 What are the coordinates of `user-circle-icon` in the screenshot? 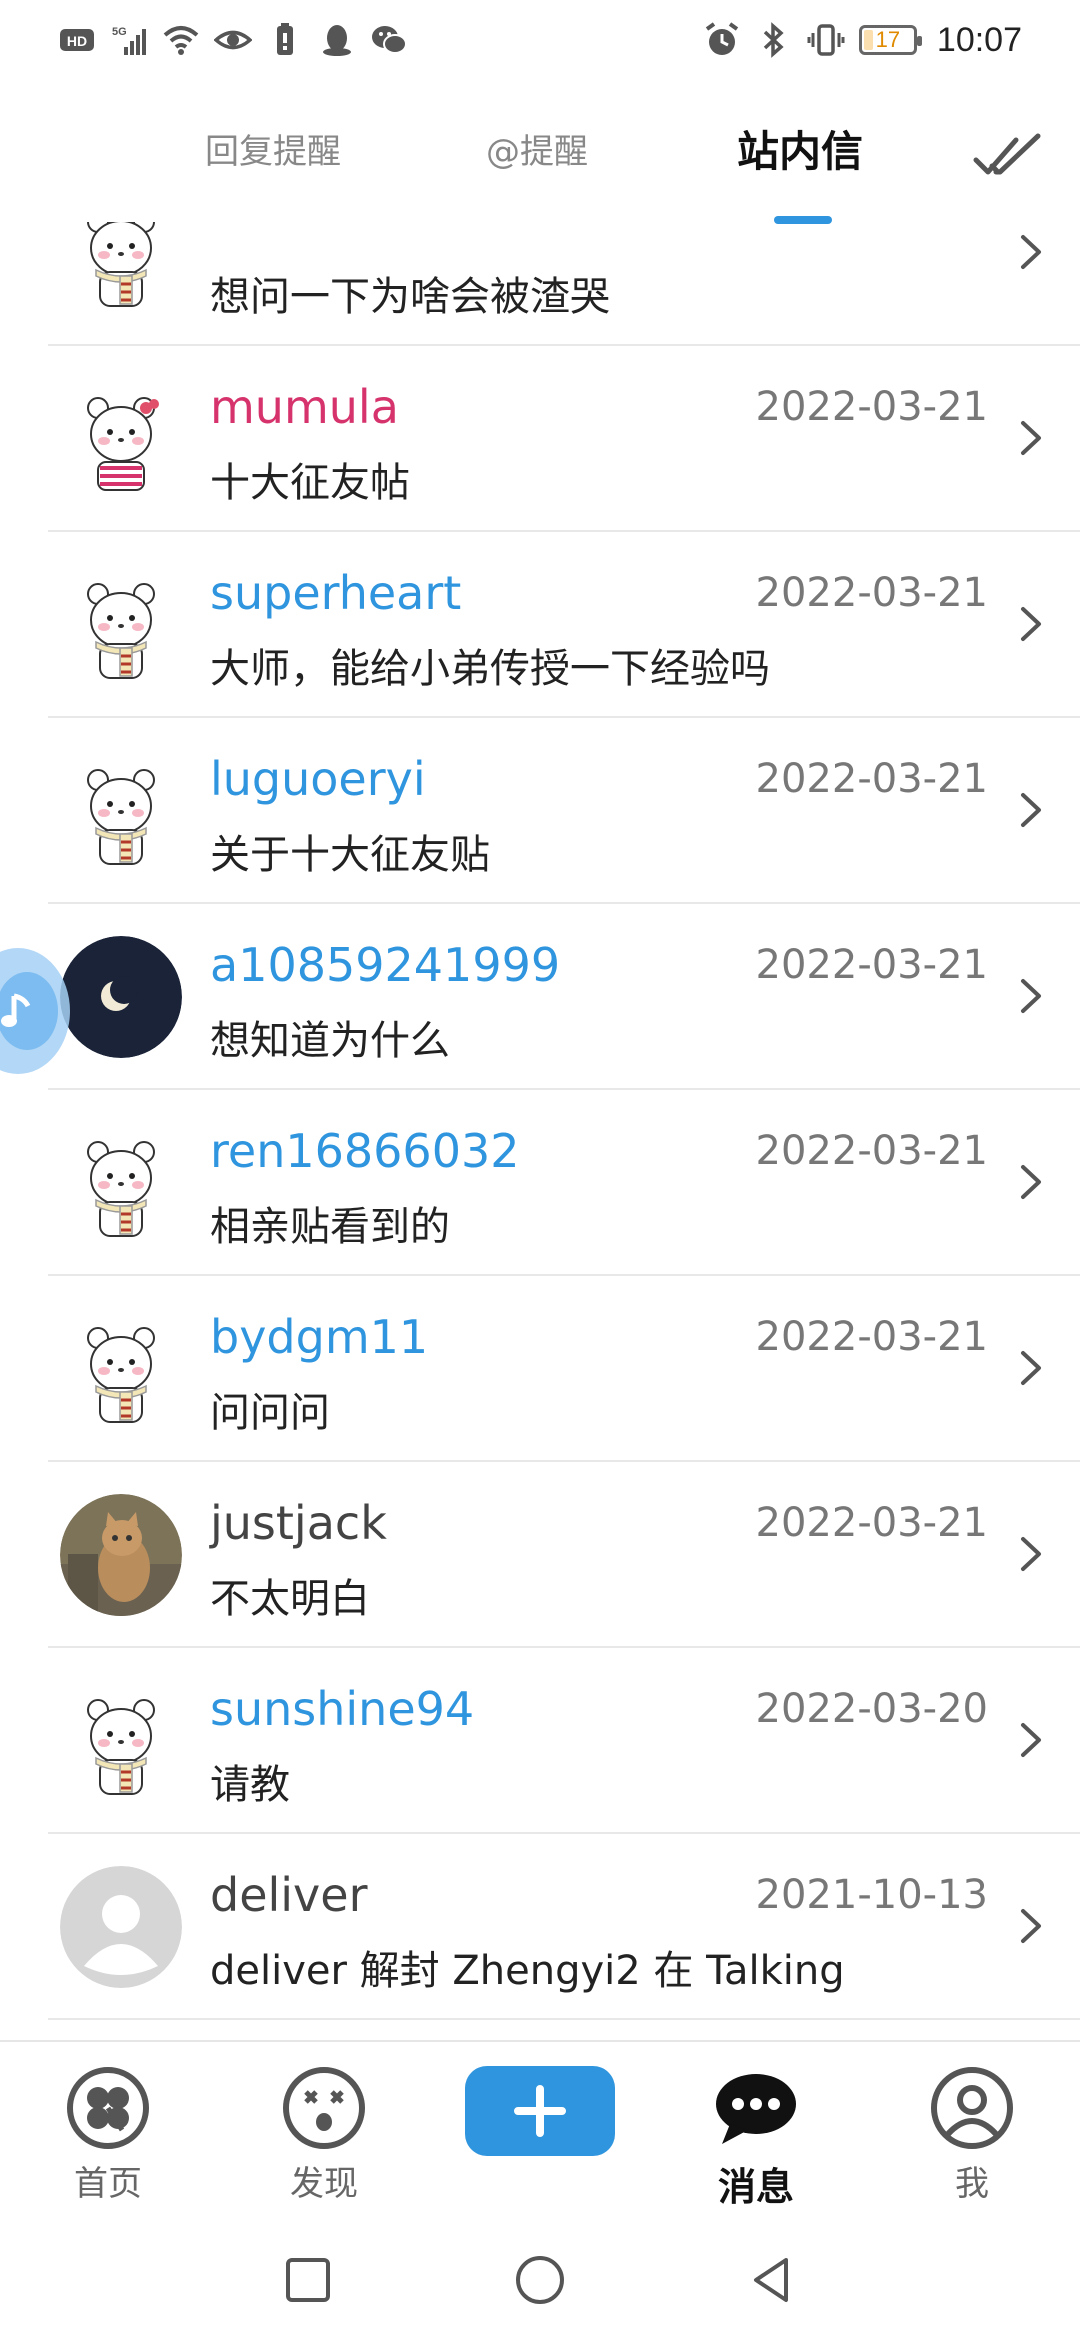 It's located at (972, 2108).